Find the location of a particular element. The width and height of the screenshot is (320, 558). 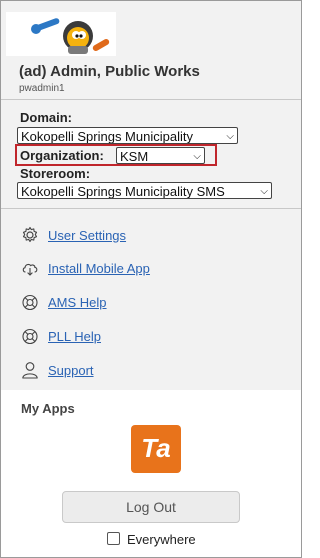

everywhere-option: Everywhere is located at coordinates (151, 539).